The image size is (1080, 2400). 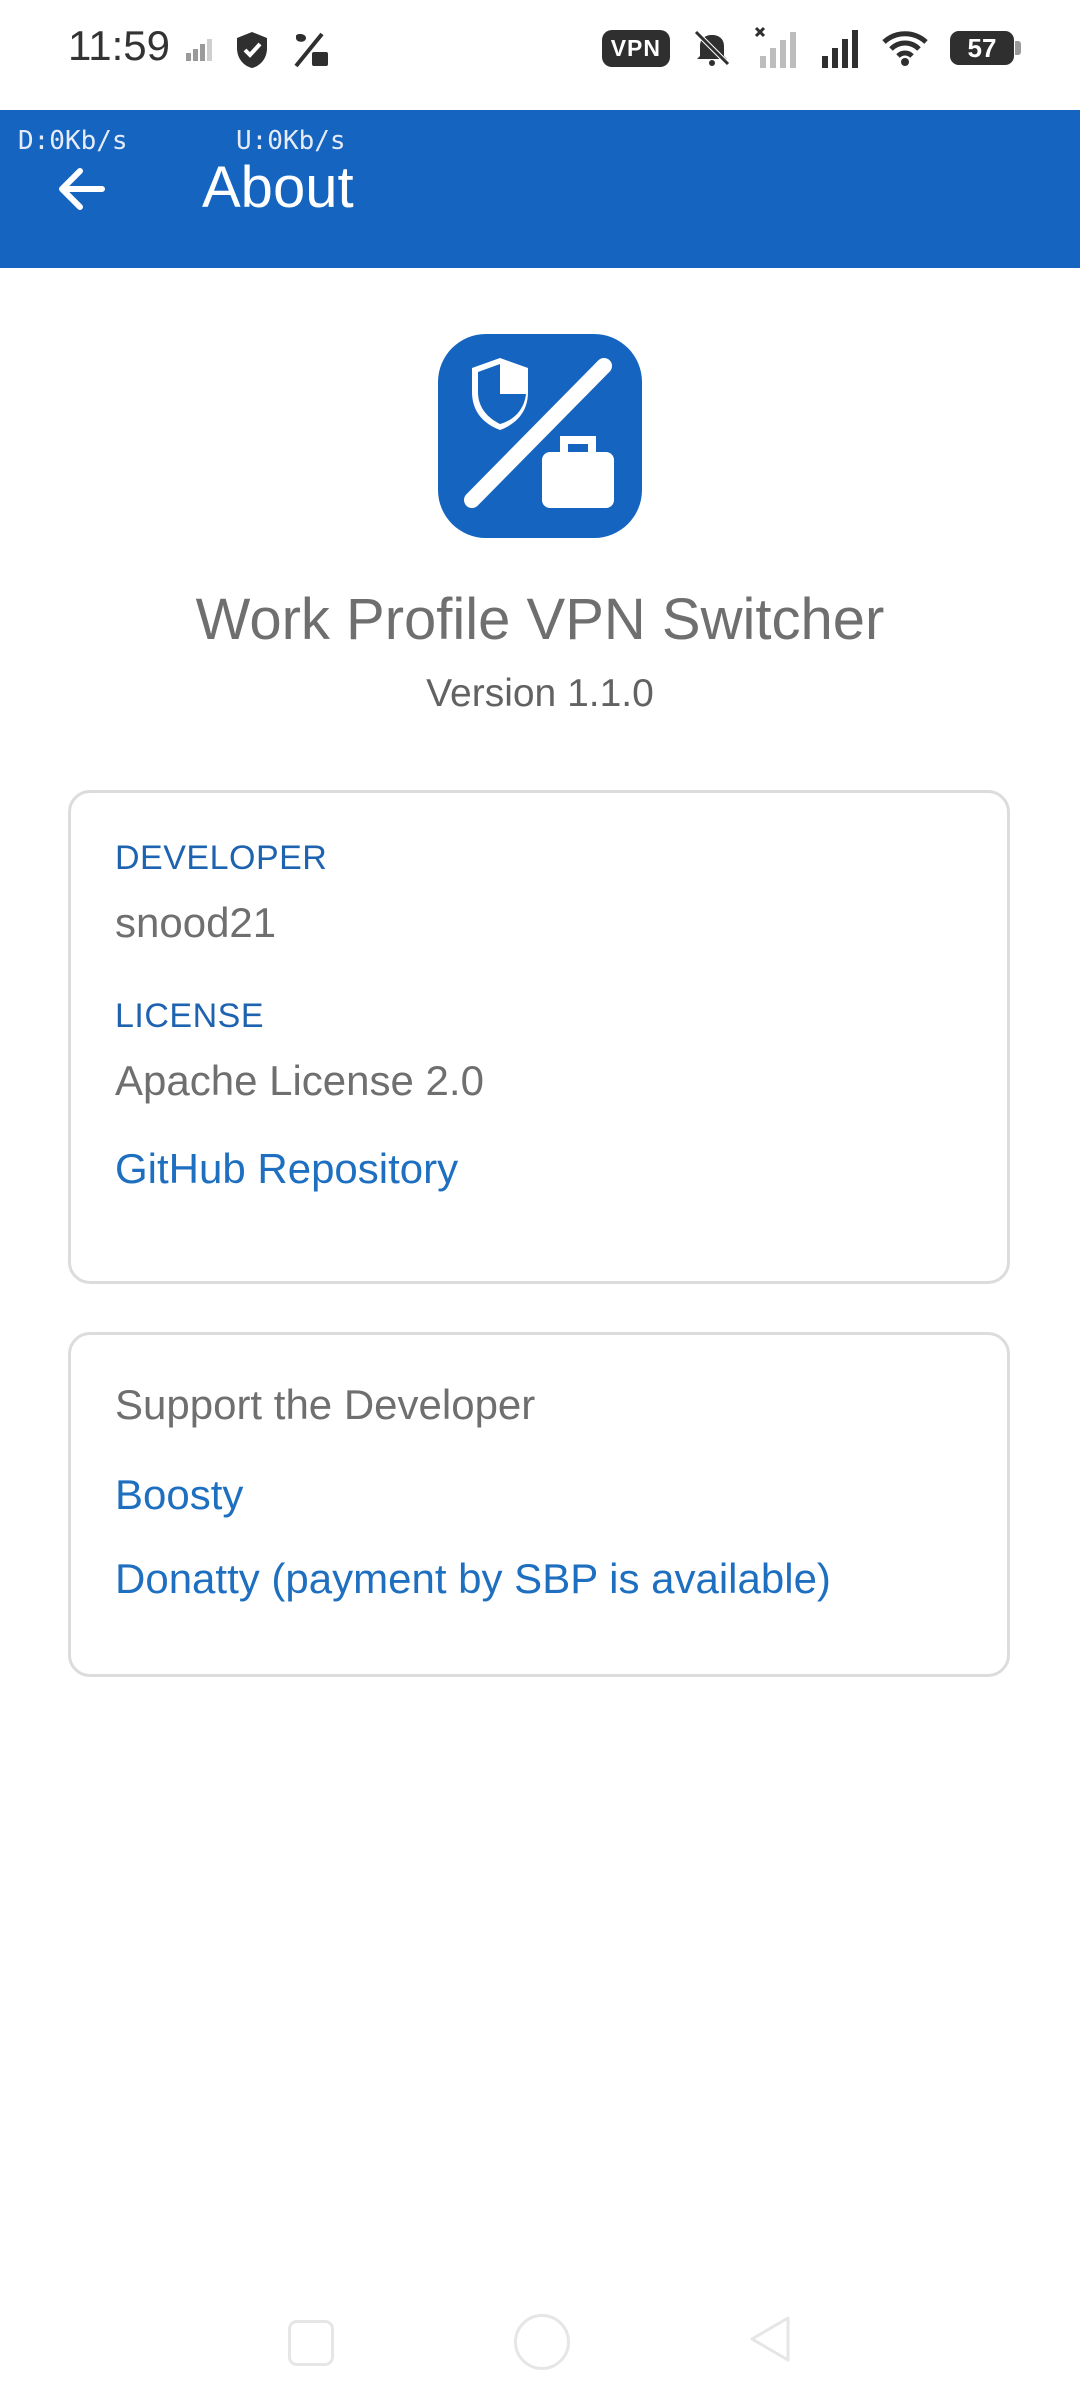 I want to click on work-off-icon, so click(x=311, y=50).